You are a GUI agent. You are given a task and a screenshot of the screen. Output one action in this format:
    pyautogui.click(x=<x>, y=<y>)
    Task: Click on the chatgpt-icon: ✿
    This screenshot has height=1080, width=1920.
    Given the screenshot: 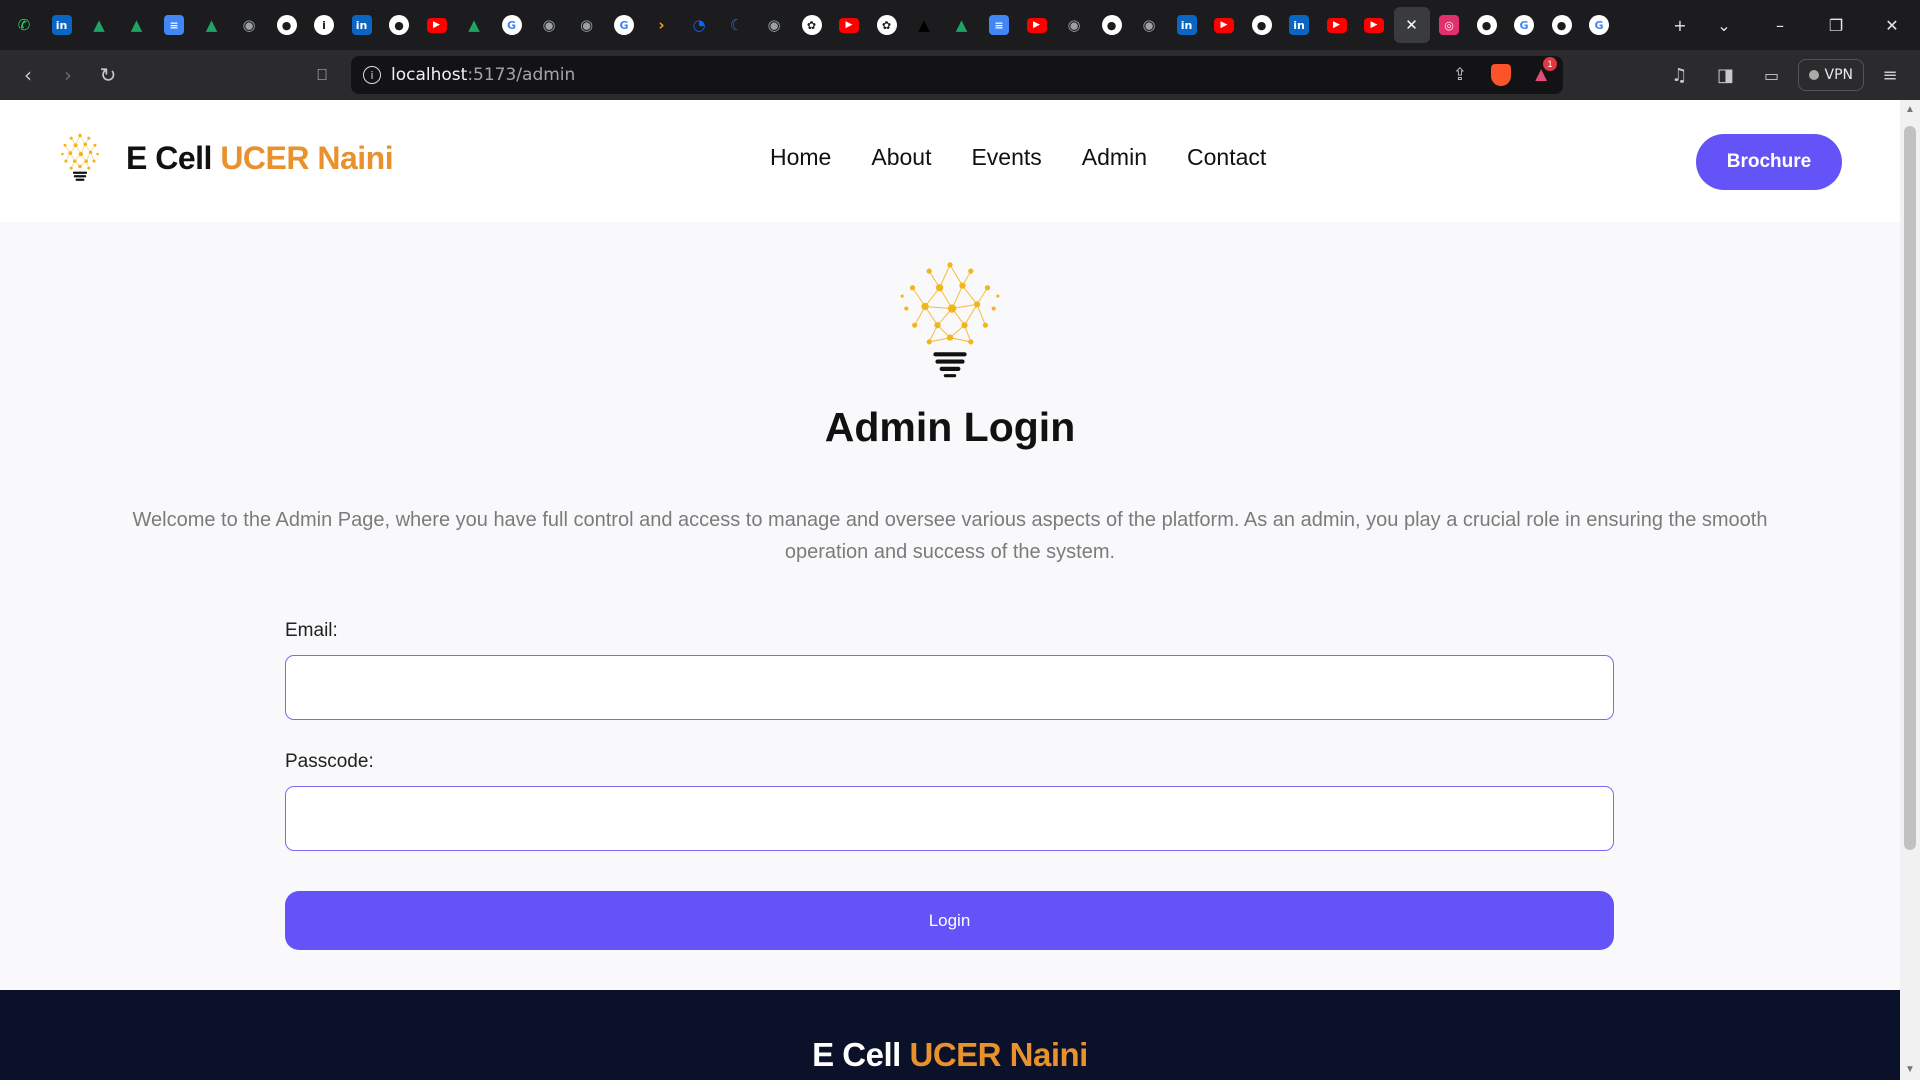 What is the action you would take?
    pyautogui.click(x=811, y=25)
    